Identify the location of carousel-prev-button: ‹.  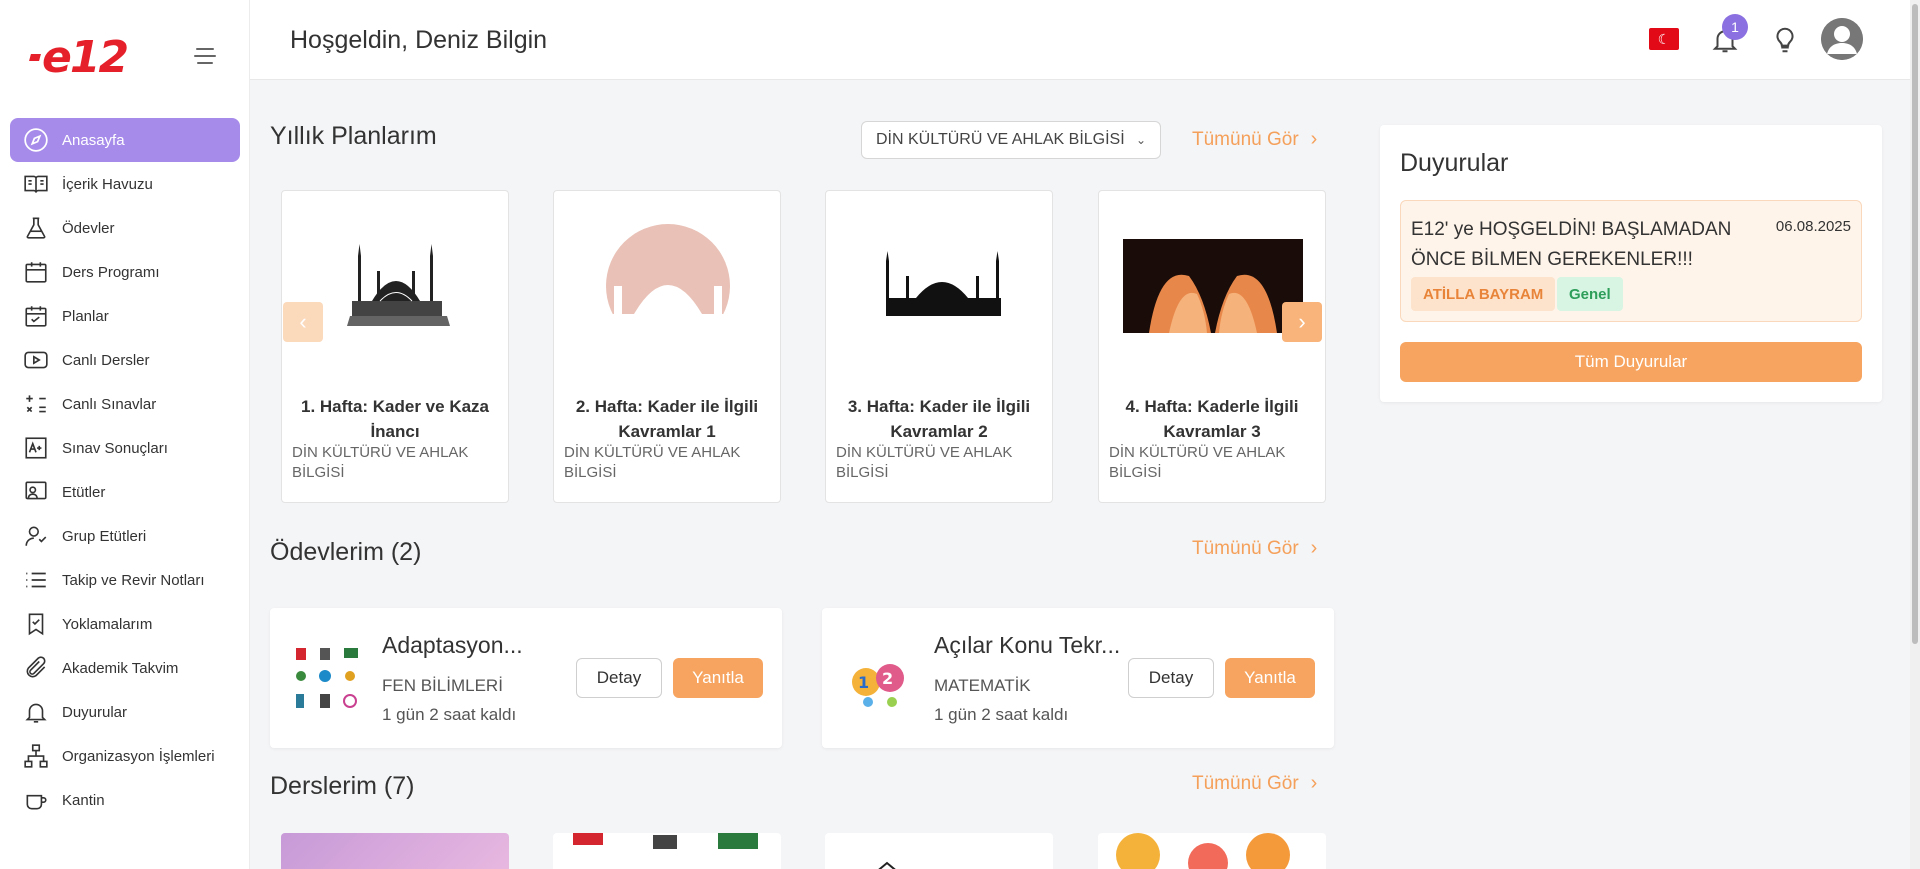
(303, 322).